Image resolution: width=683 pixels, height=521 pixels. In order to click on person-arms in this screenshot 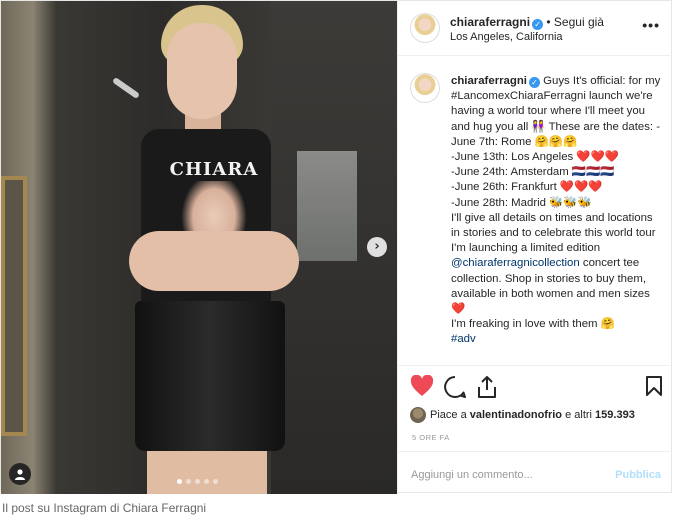, I will do `click(214, 261)`.